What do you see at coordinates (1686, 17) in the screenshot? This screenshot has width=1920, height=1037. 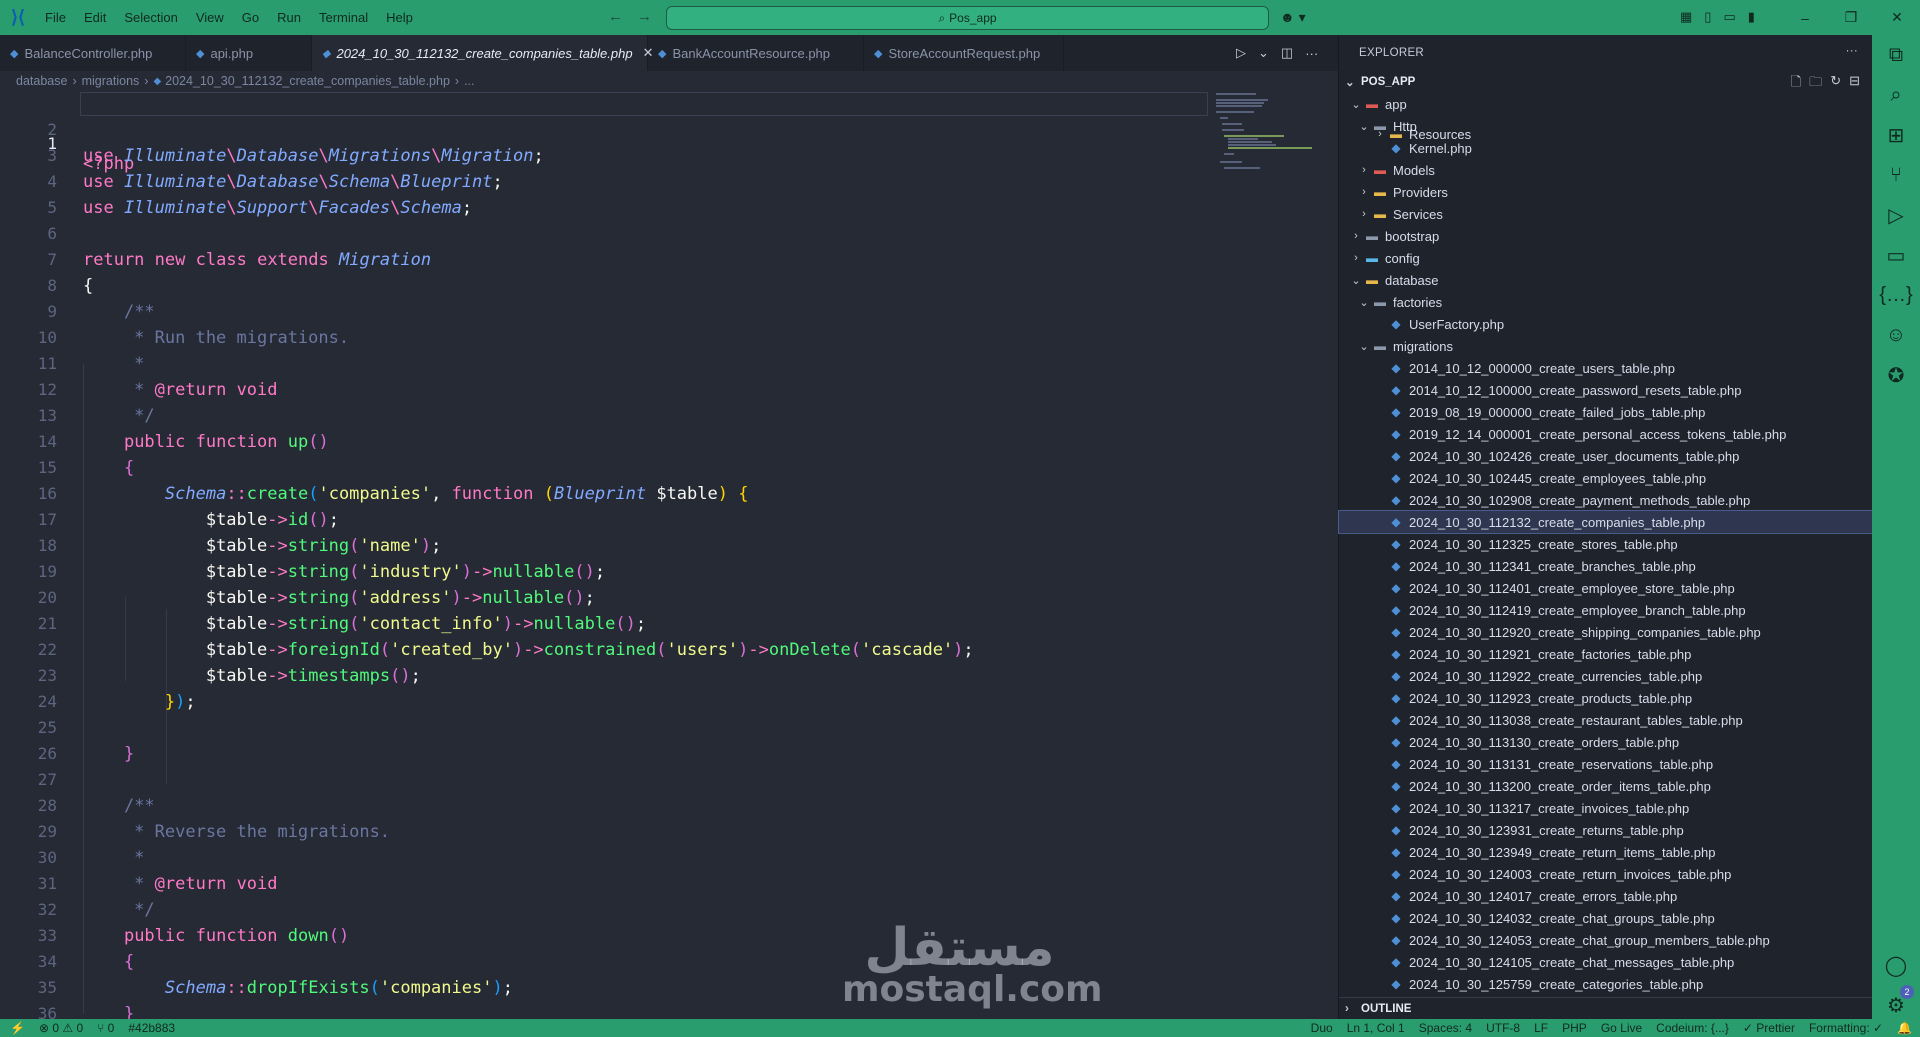 I see `customize-layout-icon: ▦` at bounding box center [1686, 17].